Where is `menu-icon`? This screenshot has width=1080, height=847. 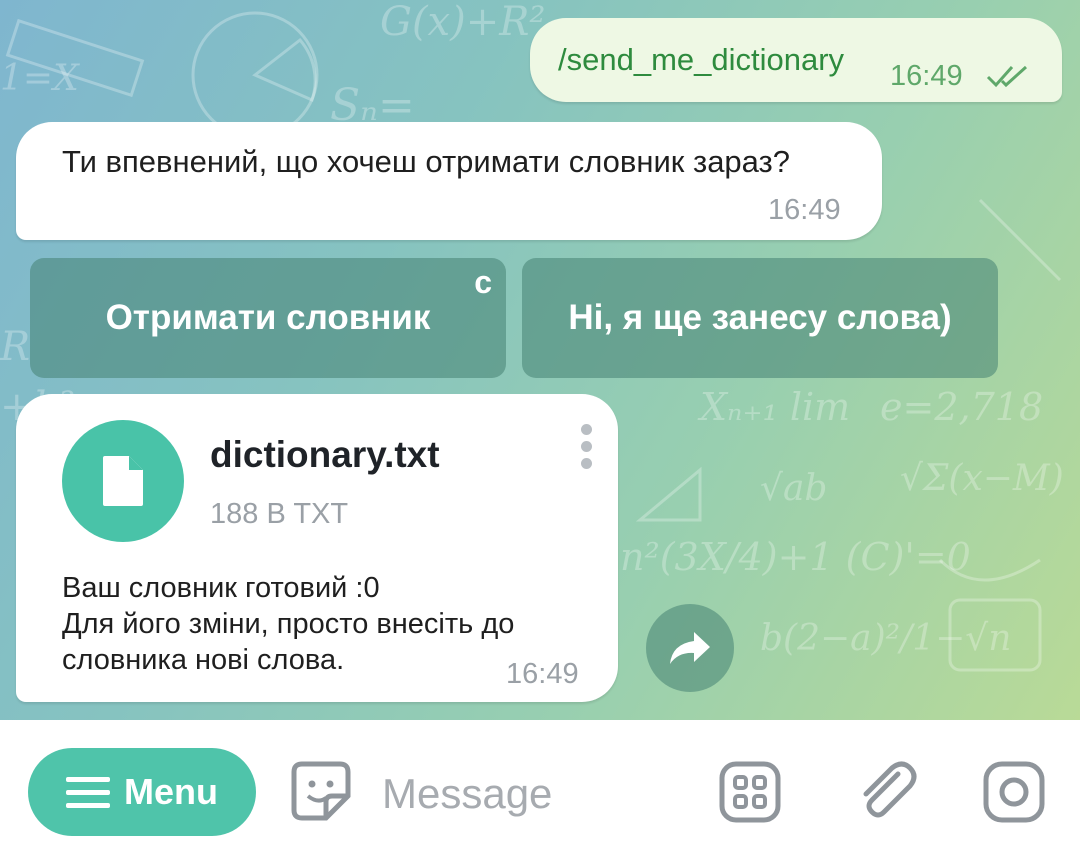
menu-icon is located at coordinates (88, 792).